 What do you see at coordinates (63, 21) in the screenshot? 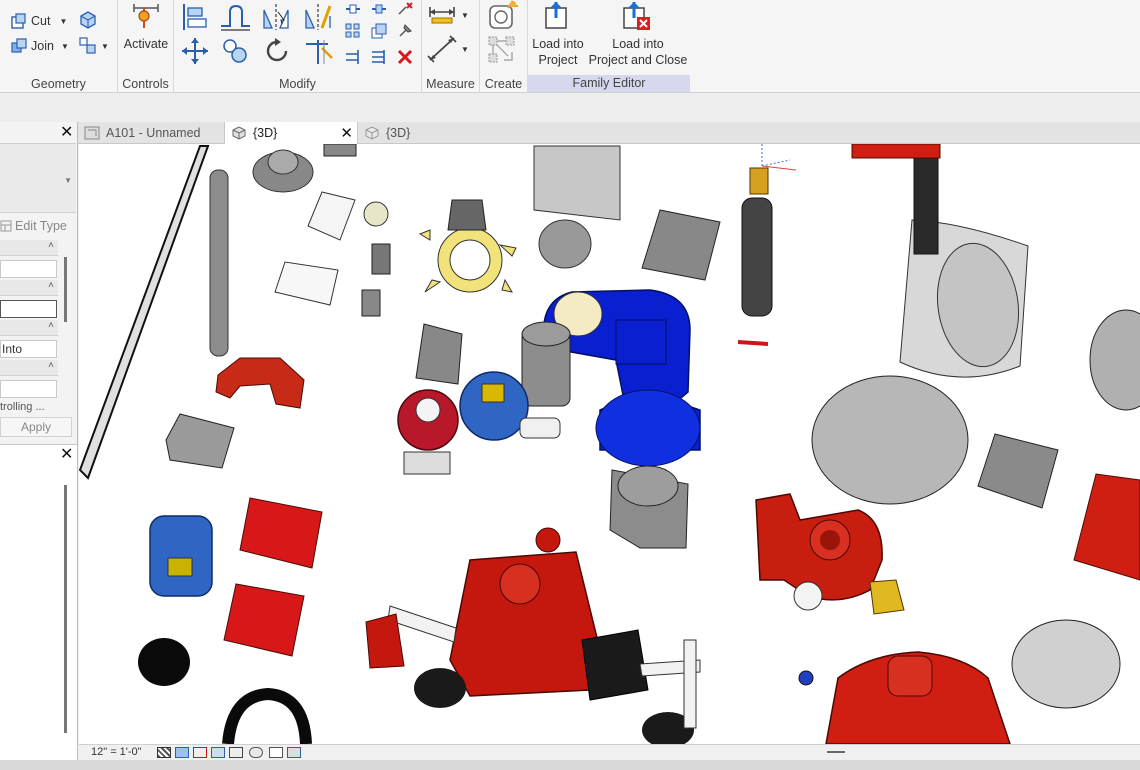
I see `cut-dropdown-icon: ▼` at bounding box center [63, 21].